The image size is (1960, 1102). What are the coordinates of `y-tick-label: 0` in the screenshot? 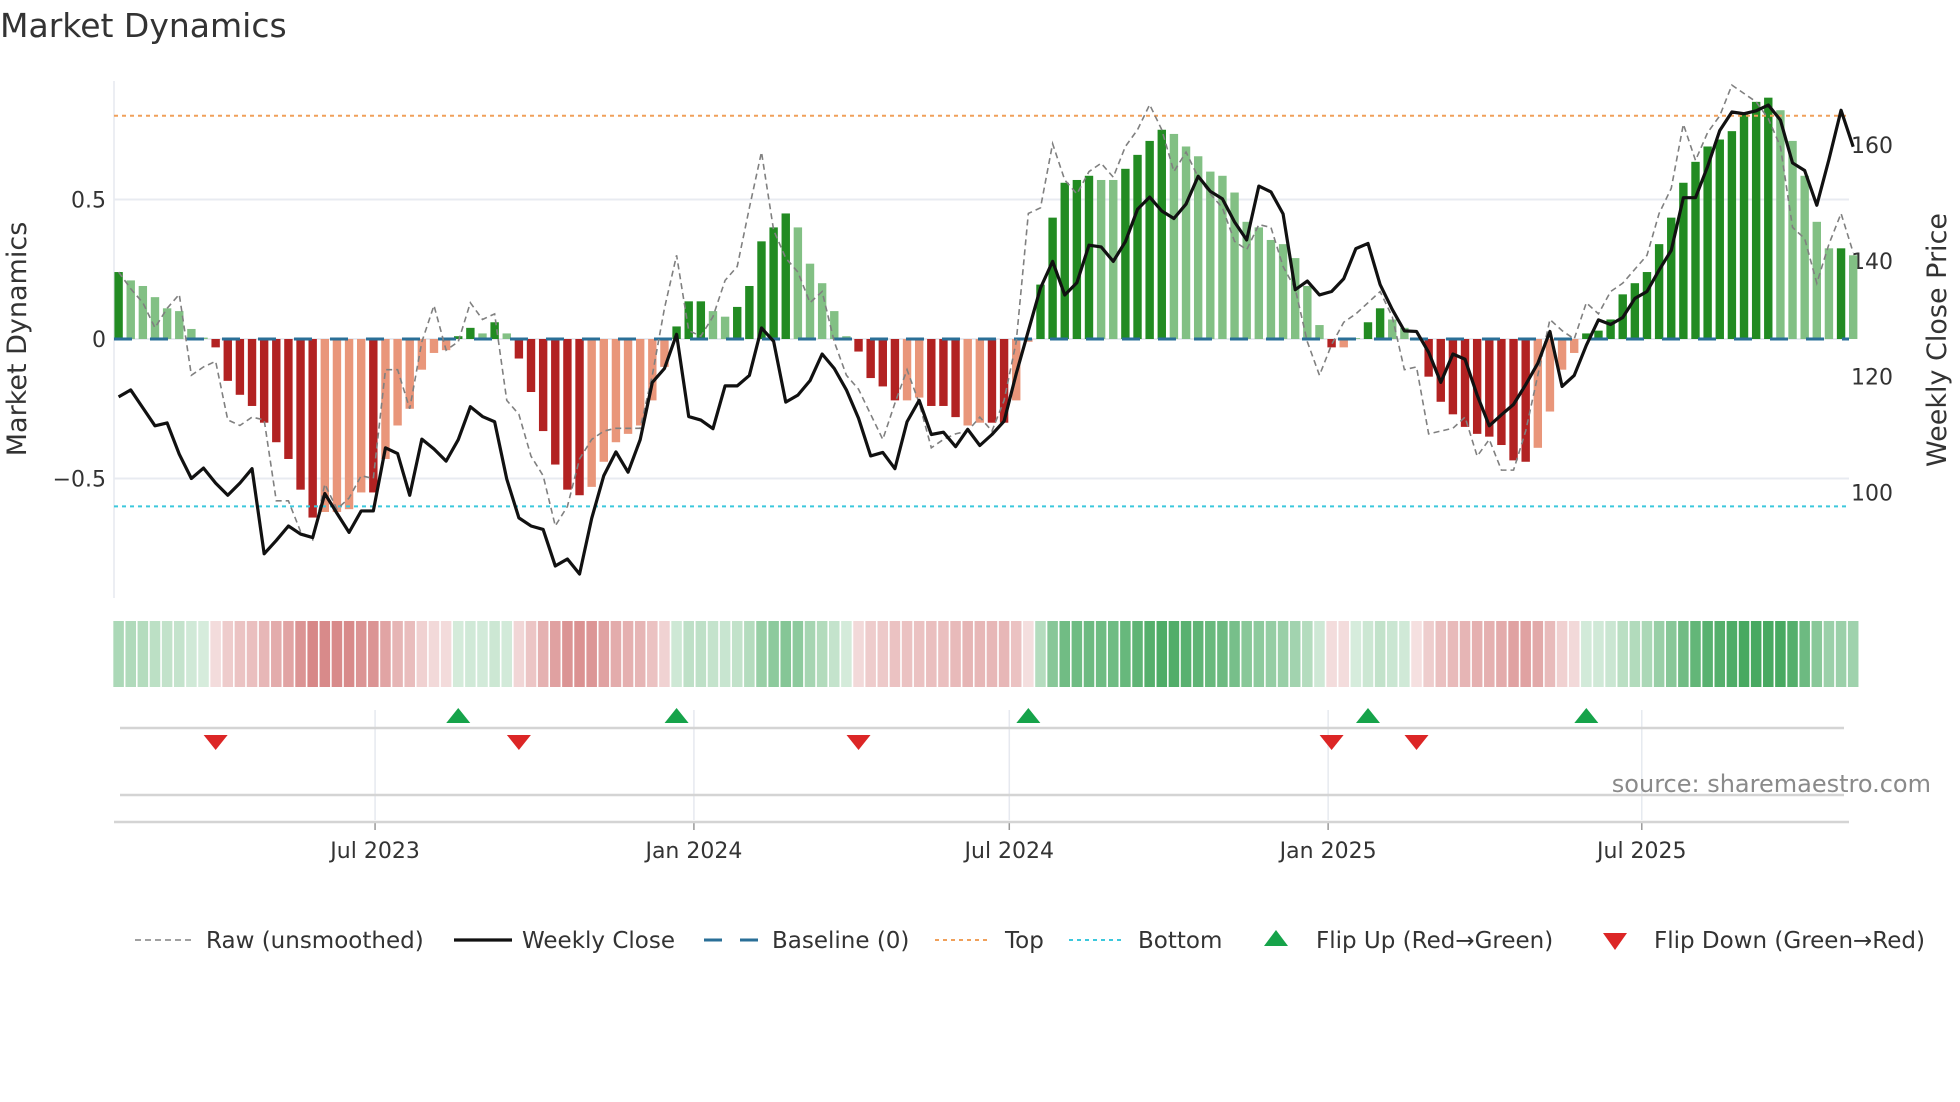 It's located at (99, 340).